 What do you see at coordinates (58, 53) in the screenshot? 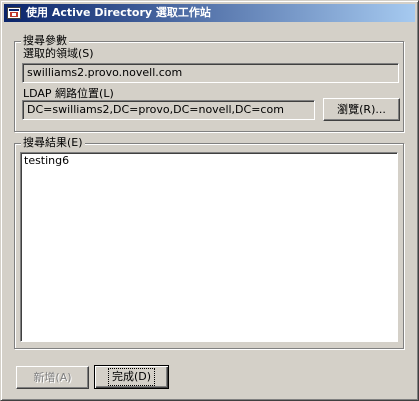
I see `domain-label: 選取的領域(S)` at bounding box center [58, 53].